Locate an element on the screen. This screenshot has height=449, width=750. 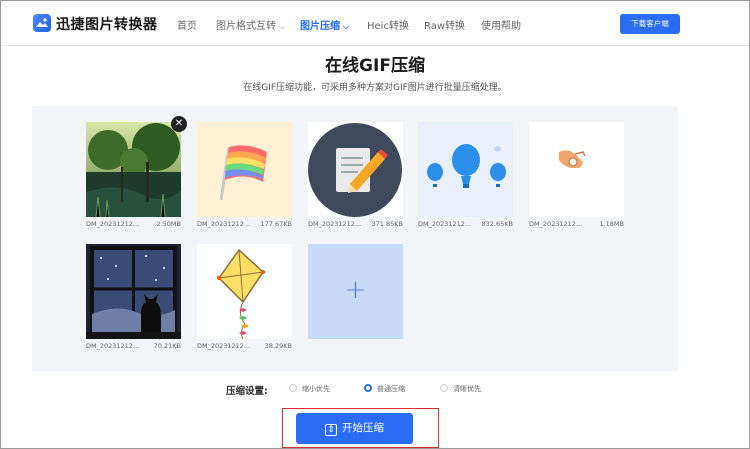
file-size: 2.50MB is located at coordinates (168, 224).